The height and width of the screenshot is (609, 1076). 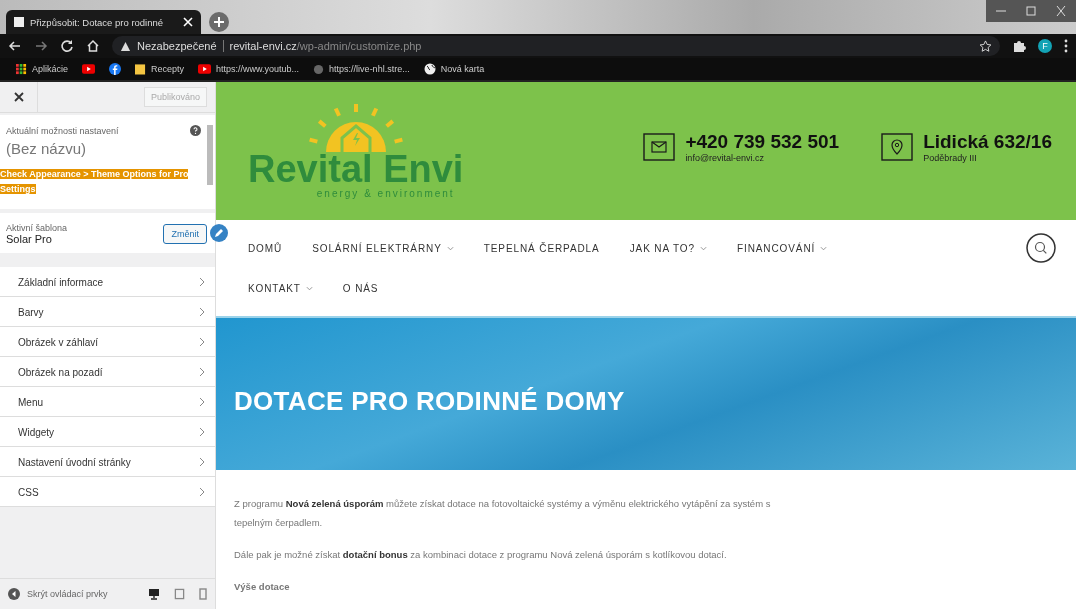 What do you see at coordinates (141, 69) in the screenshot?
I see `folder-icon` at bounding box center [141, 69].